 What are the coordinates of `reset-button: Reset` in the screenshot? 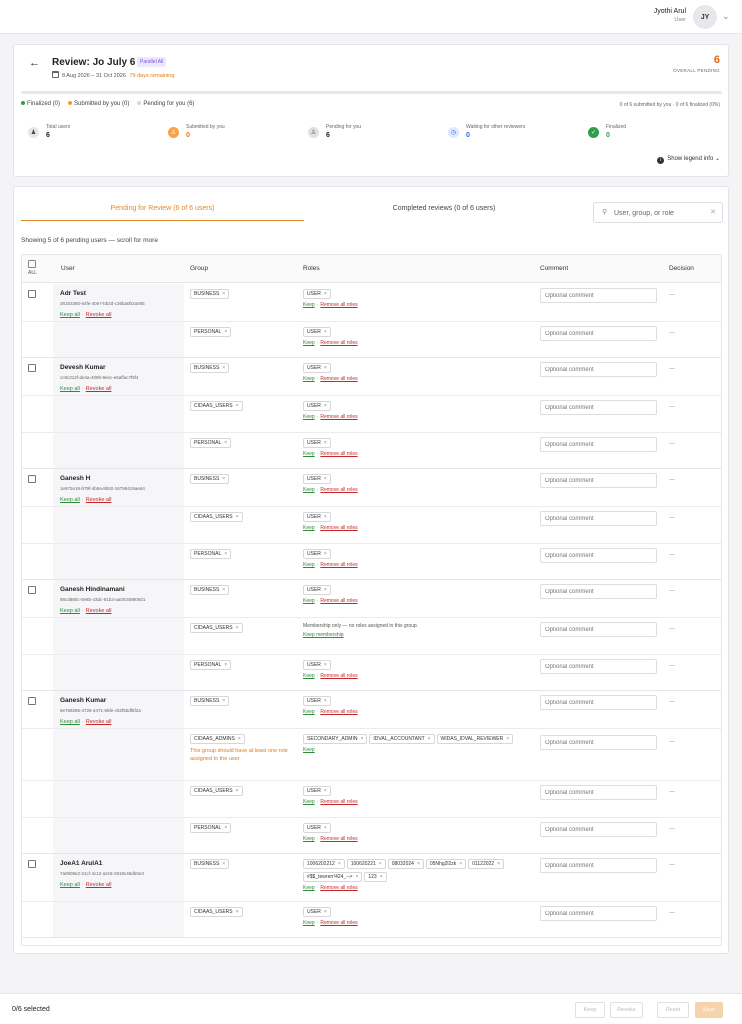 It's located at (673, 1010).